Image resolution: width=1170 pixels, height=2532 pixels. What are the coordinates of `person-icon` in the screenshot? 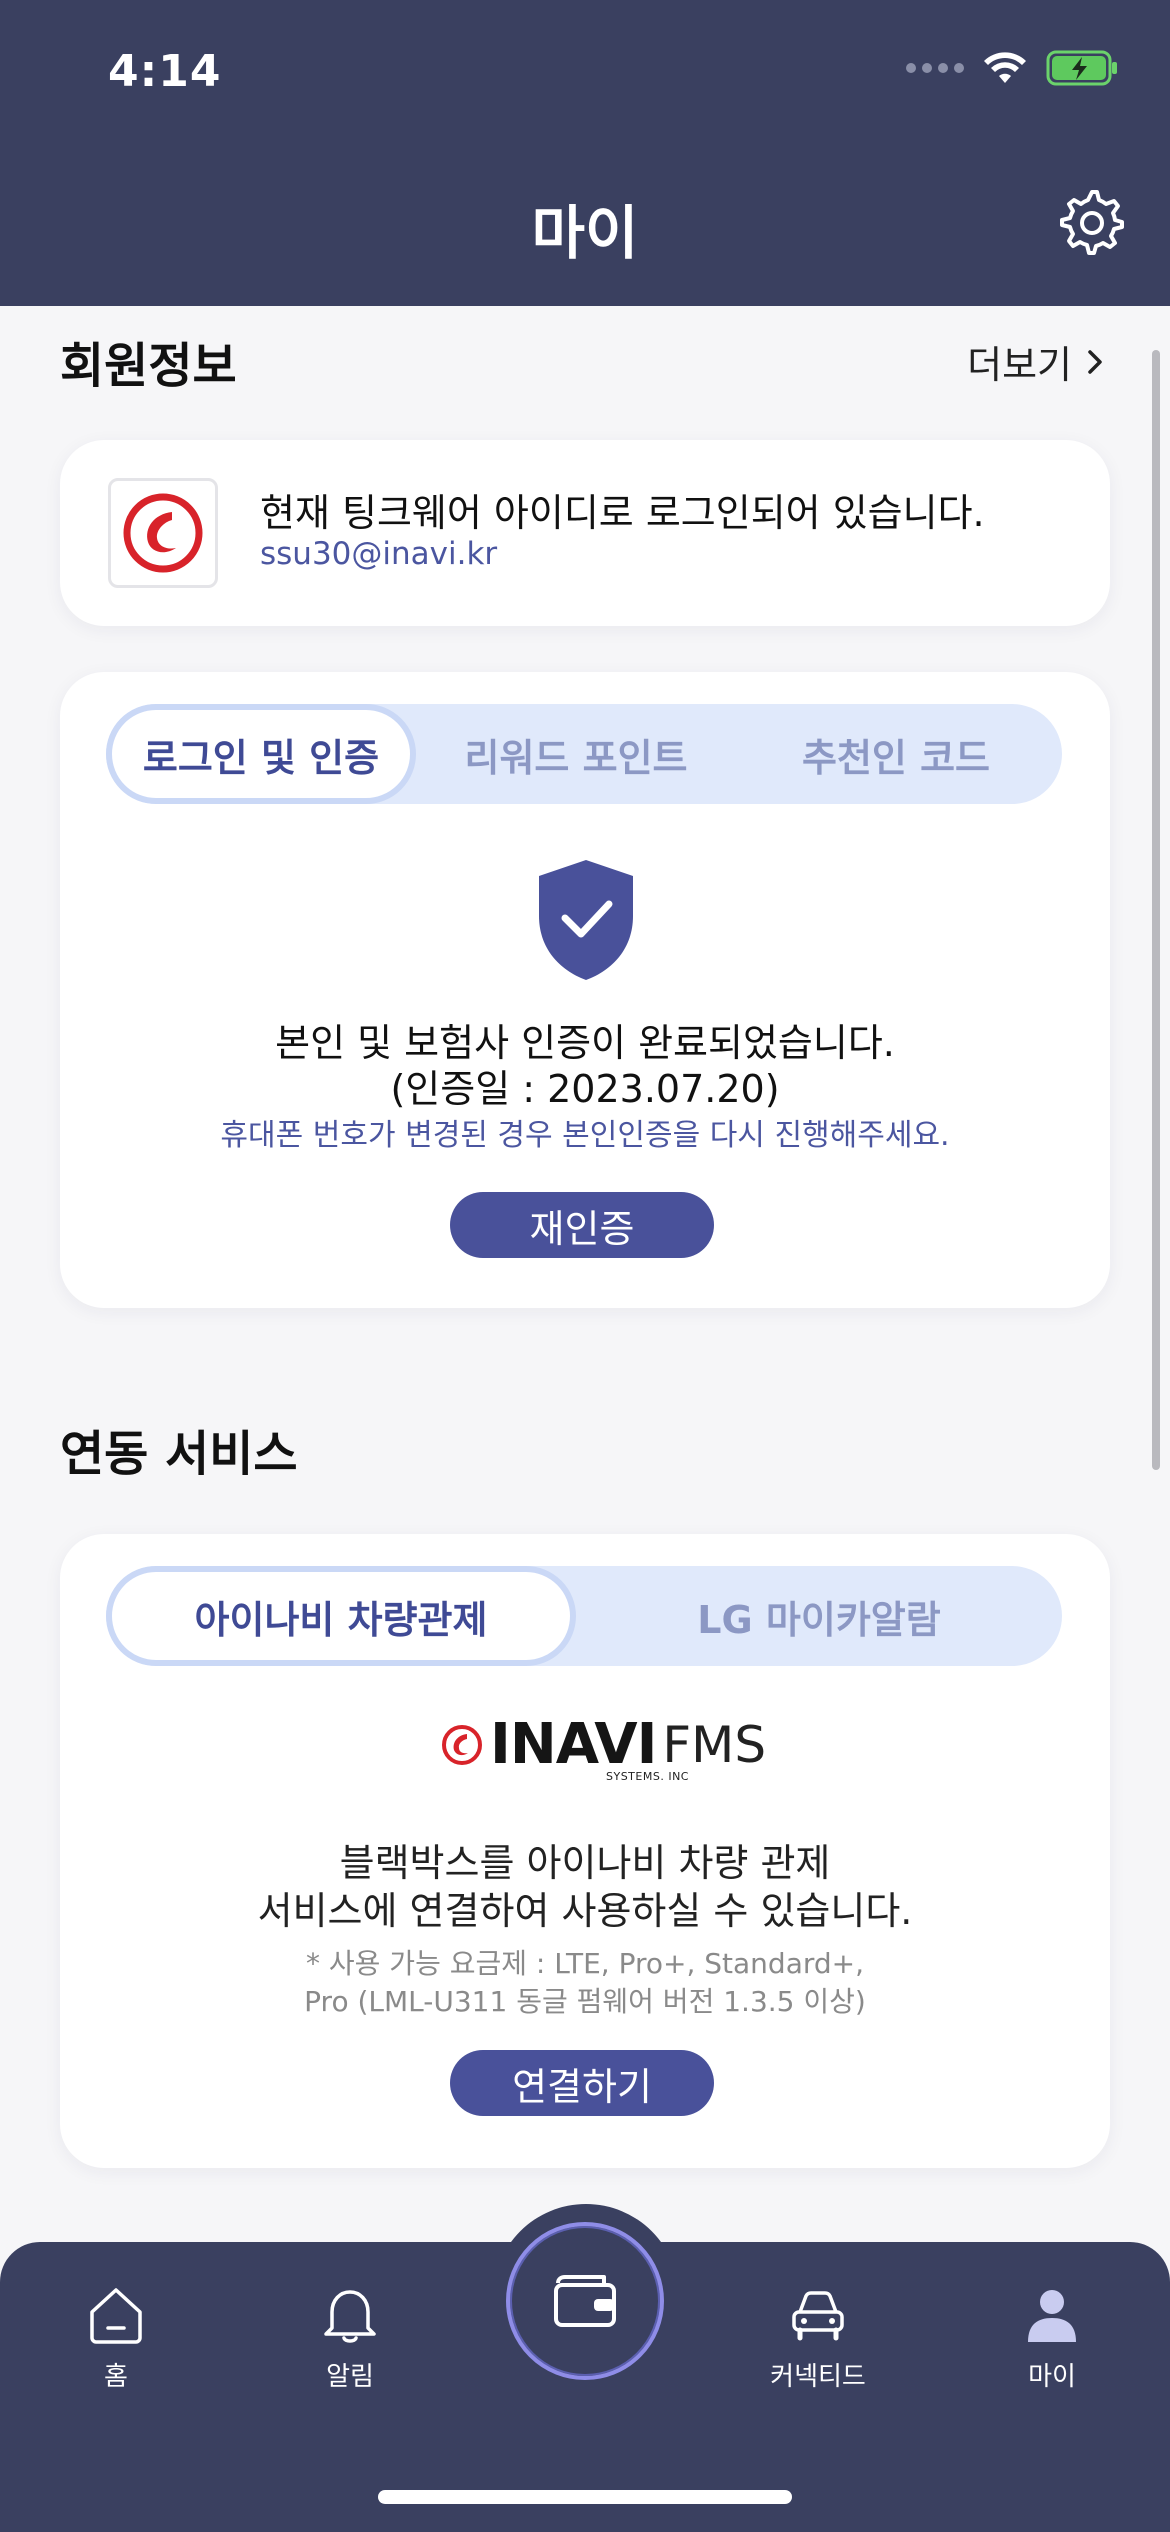 It's located at (1052, 2316).